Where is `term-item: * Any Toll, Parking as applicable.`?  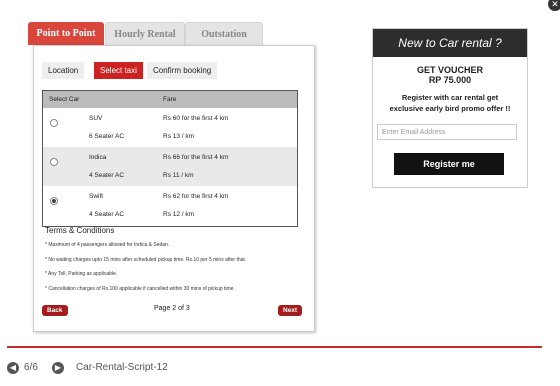 term-item: * Any Toll, Parking as applicable. is located at coordinates (81, 274).